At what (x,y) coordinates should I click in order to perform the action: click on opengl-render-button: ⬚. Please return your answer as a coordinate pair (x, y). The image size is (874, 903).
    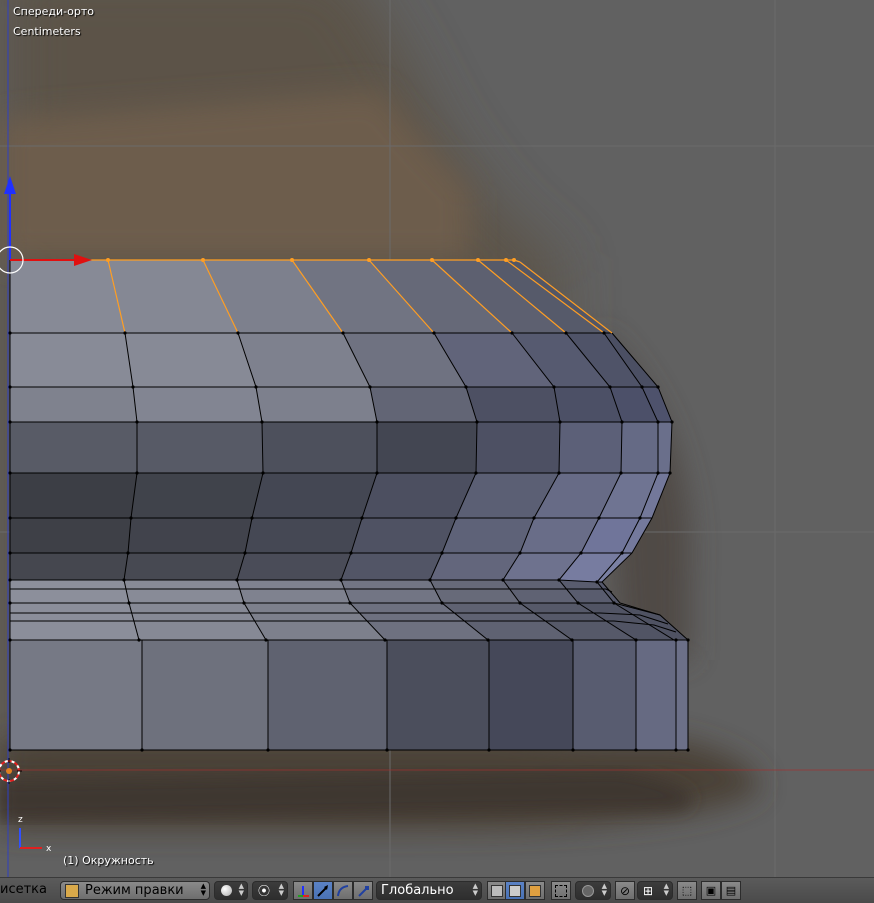
    Looking at the image, I should click on (687, 890).